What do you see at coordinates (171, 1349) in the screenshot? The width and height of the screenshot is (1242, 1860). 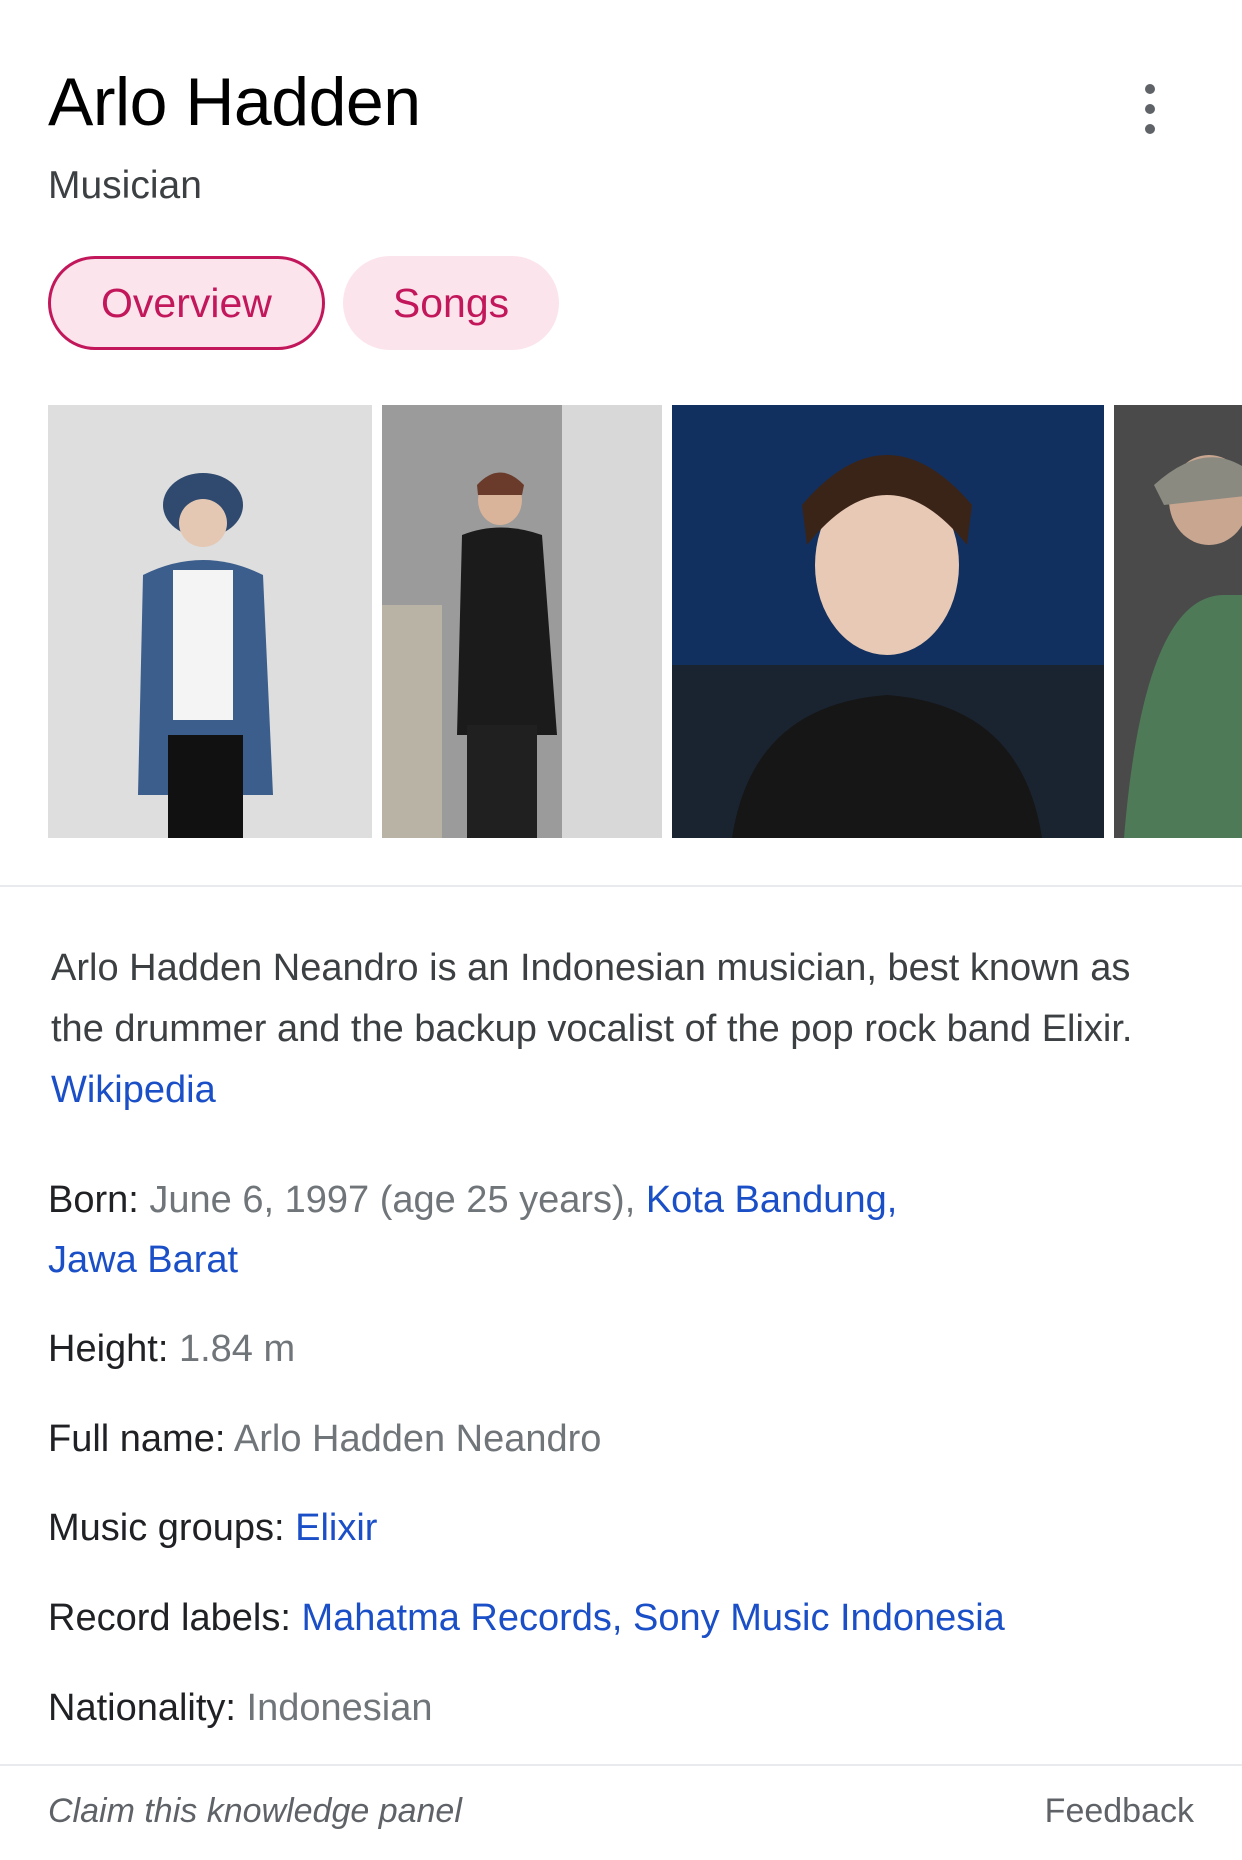 I see `fact-height: Height: 1.84 m` at bounding box center [171, 1349].